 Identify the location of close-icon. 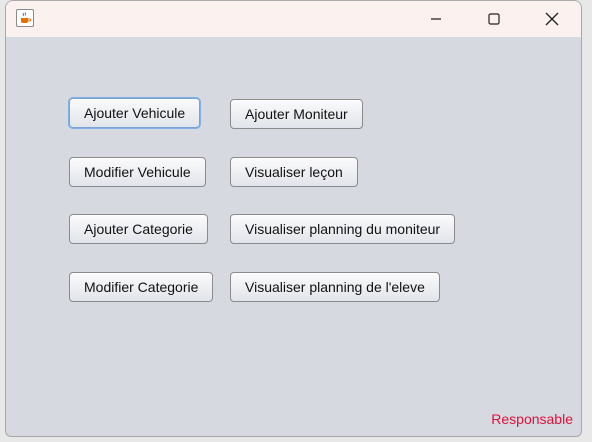
(552, 19).